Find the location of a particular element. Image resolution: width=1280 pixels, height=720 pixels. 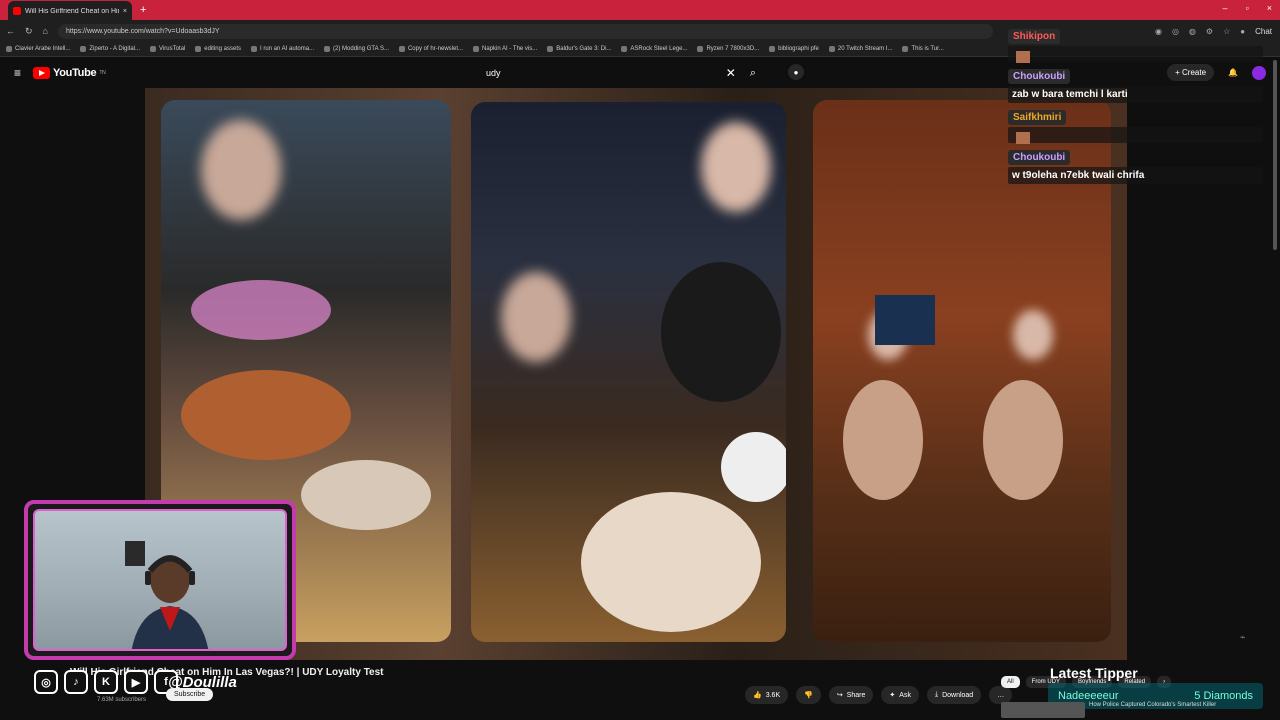

subscriber-count: 7.63M subscribers is located at coordinates (122, 700).